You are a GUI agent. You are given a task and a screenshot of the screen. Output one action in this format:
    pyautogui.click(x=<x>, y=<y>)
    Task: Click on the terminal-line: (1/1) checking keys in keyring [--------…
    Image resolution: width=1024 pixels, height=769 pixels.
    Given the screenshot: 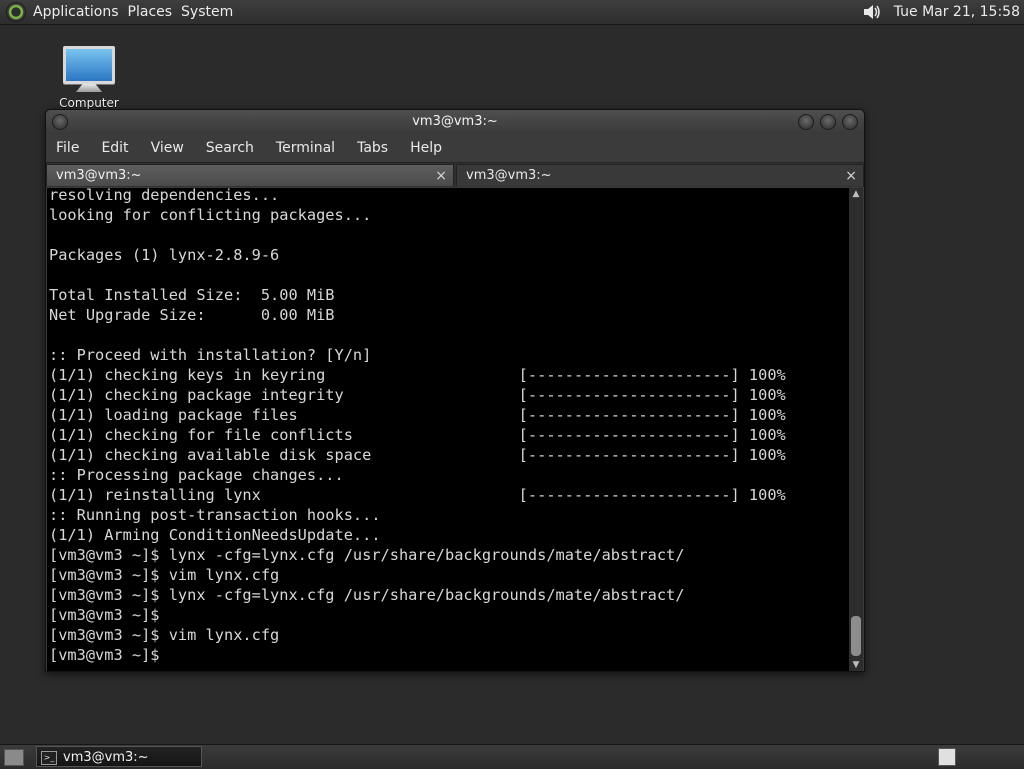 What is the action you would take?
    pyautogui.click(x=417, y=375)
    